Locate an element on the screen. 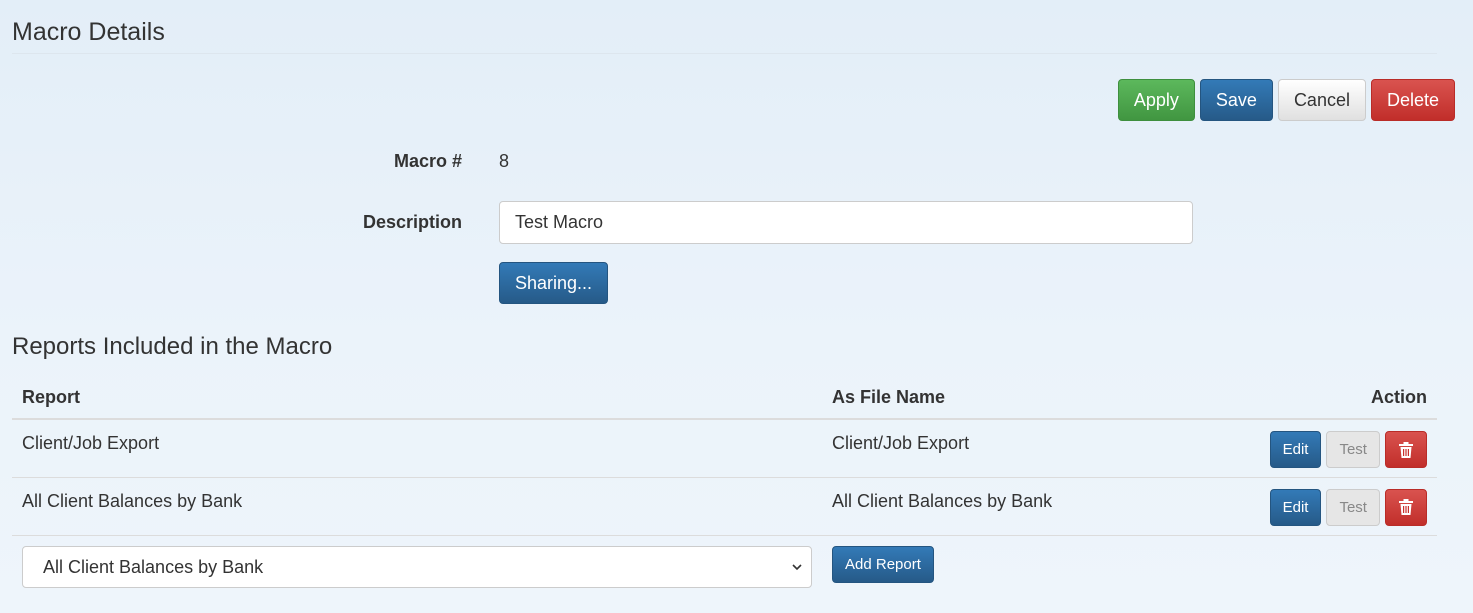 Image resolution: width=1473 pixels, height=613 pixels. table-header-row: Report As File Name Action is located at coordinates (724, 398).